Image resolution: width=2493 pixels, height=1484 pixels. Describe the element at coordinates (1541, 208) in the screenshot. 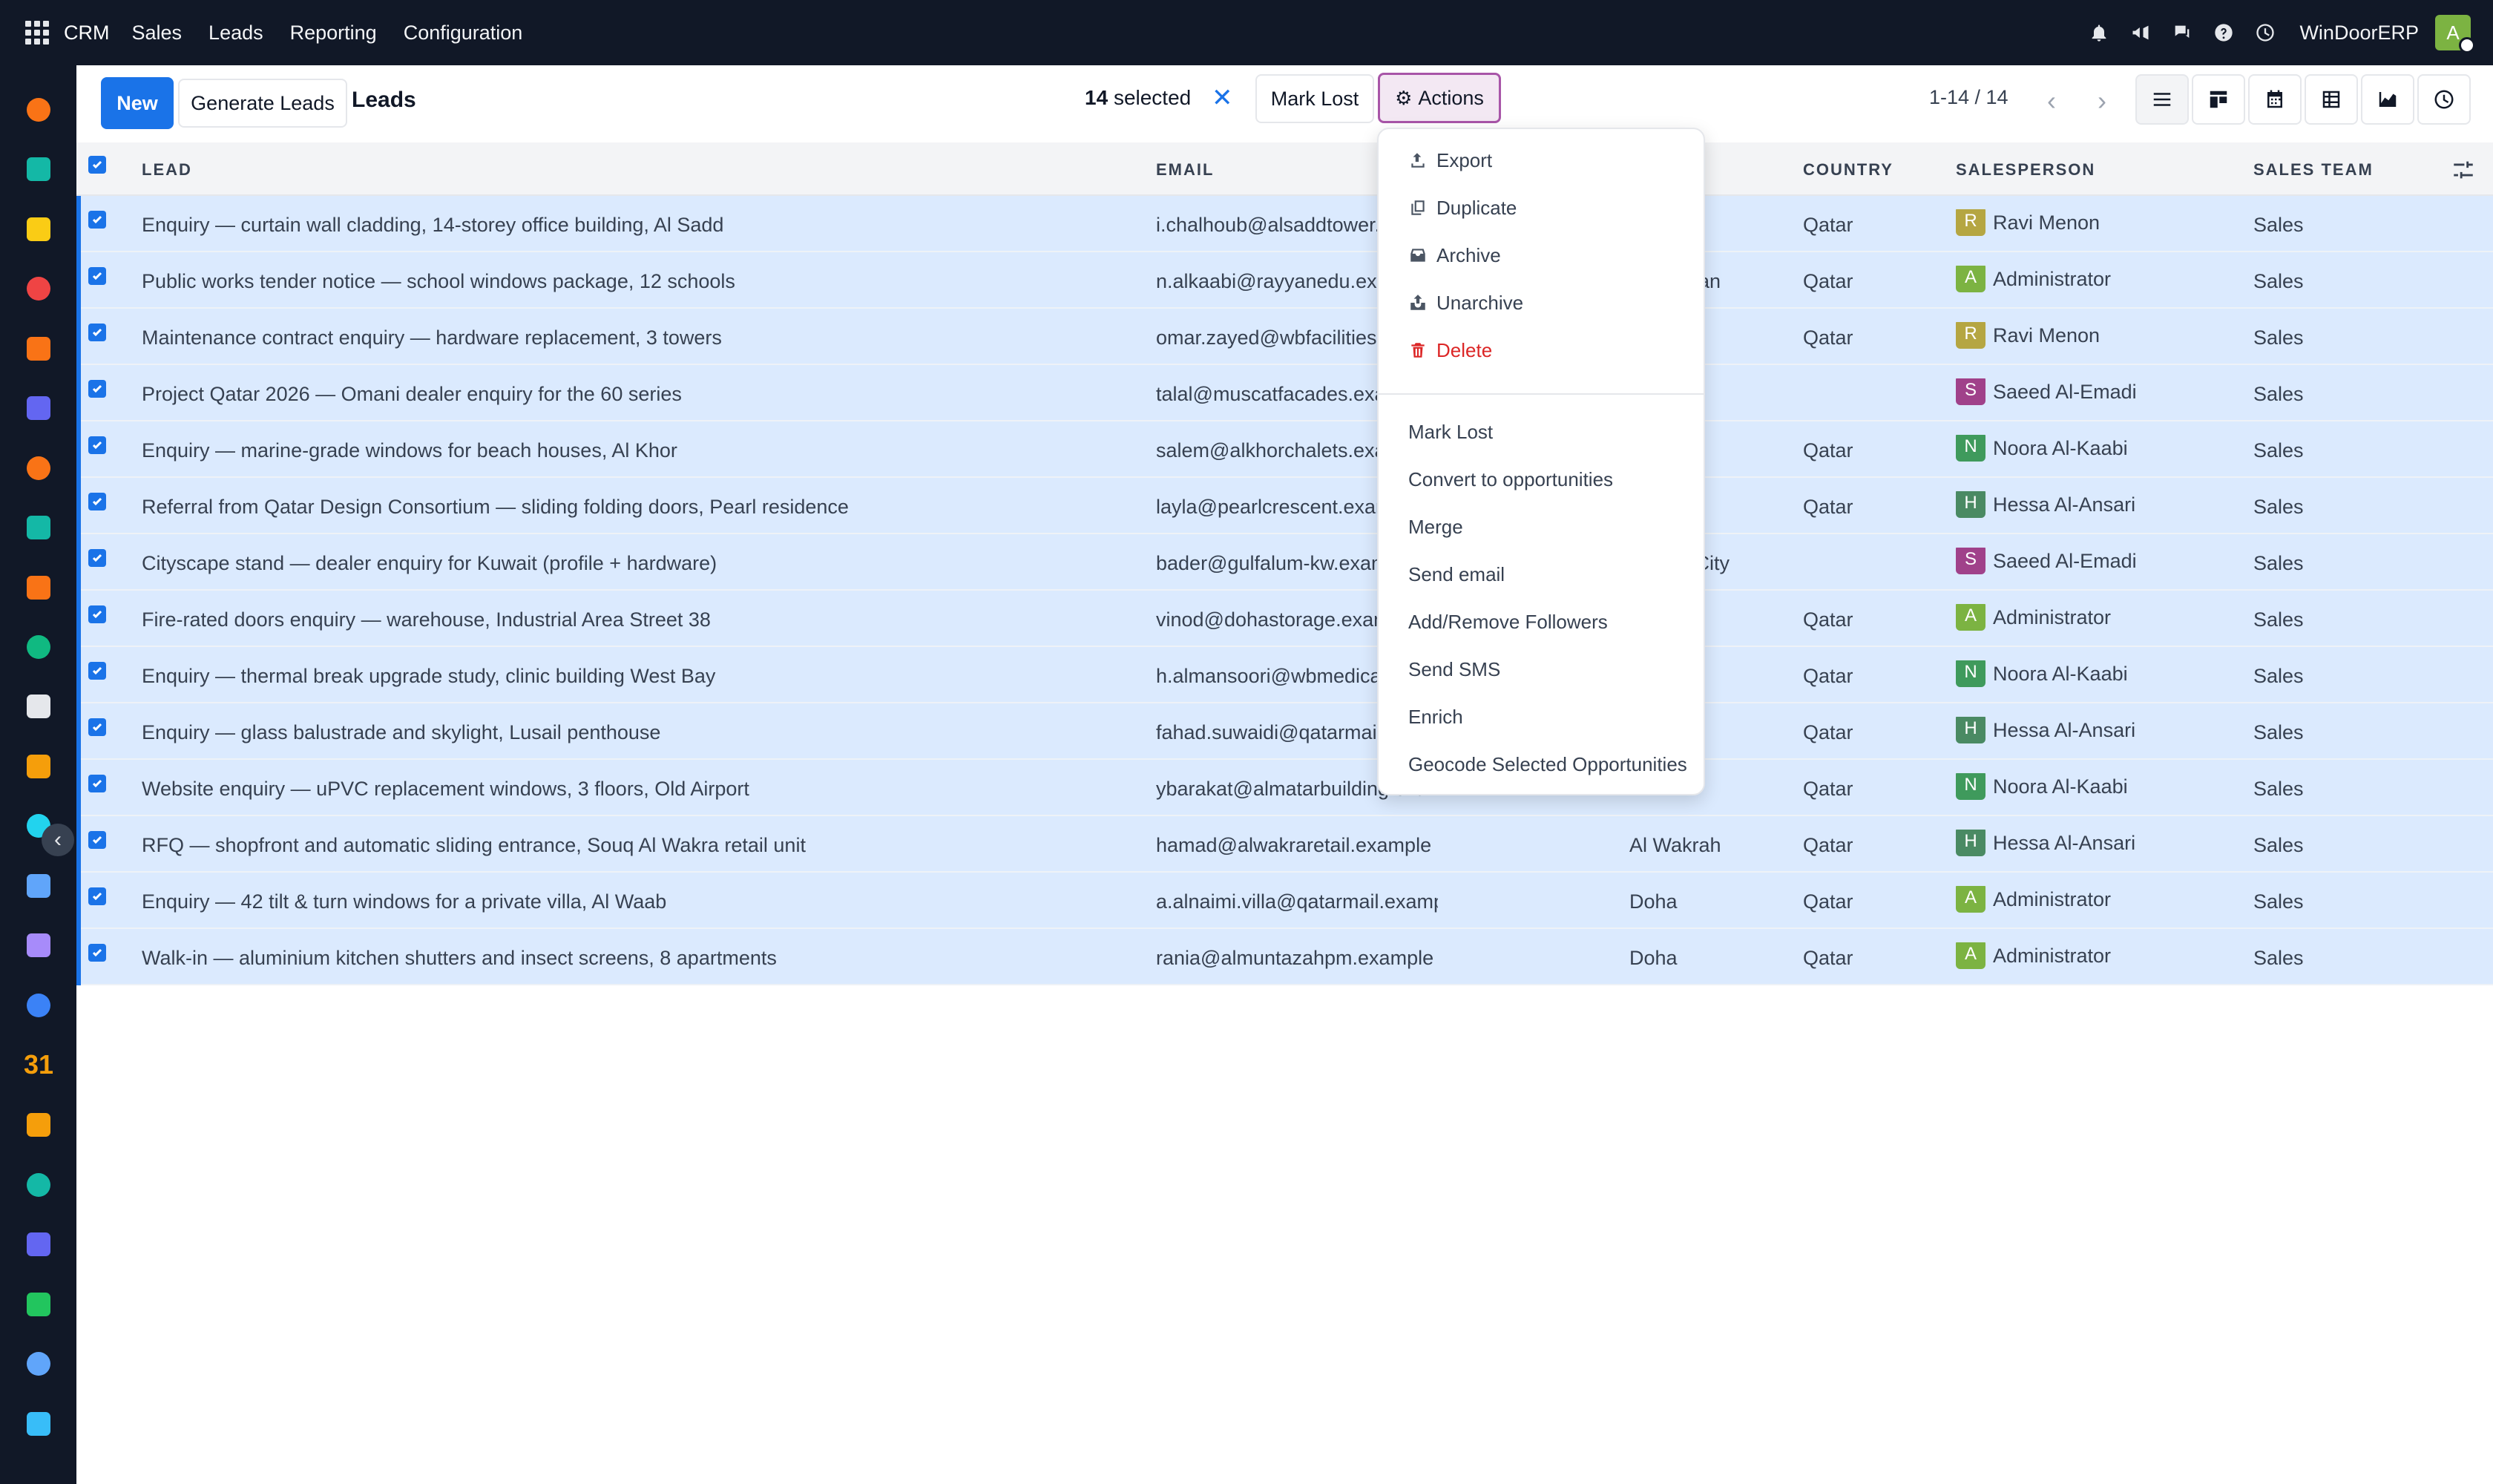

I see `action-duplicate: Duplicate` at that location.